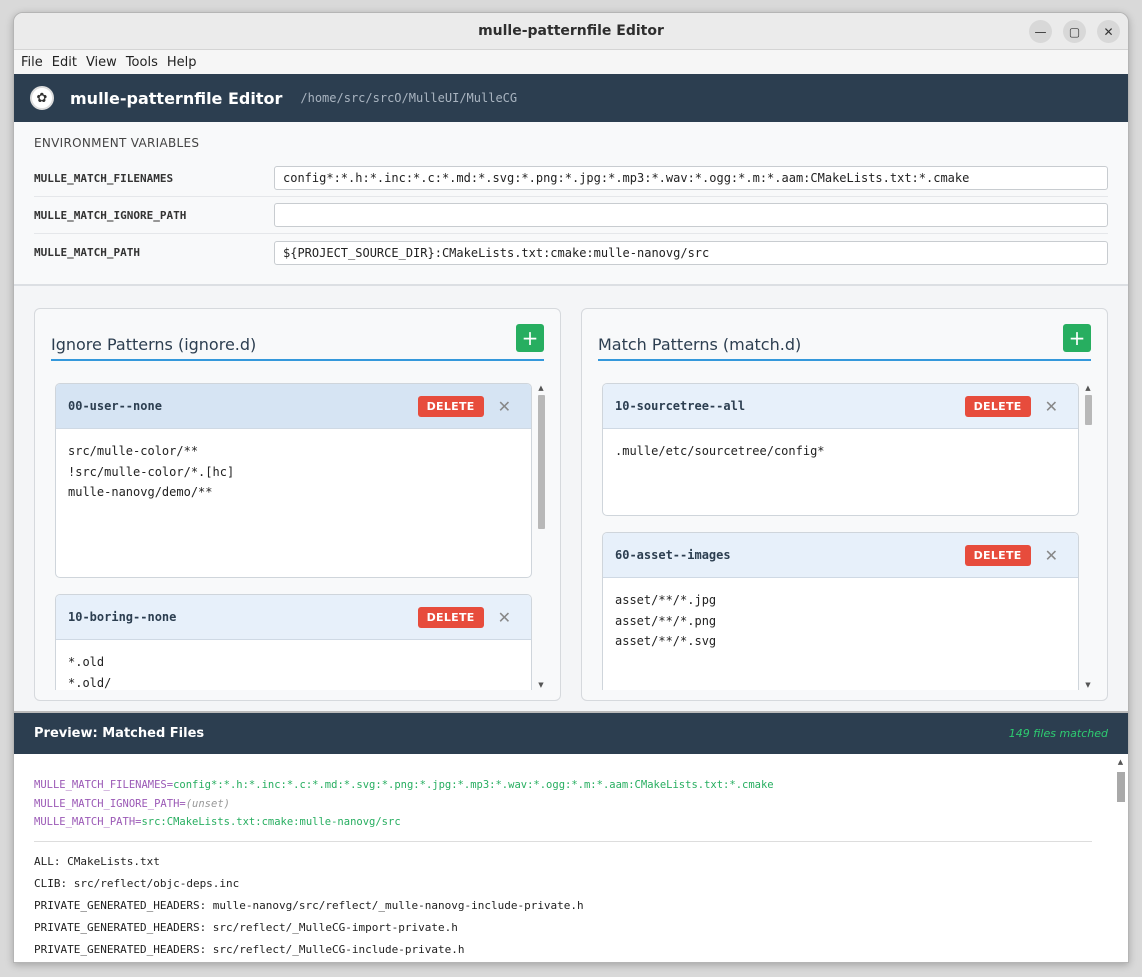  What do you see at coordinates (154, 344) in the screenshot?
I see `panel-title: Ignore Patterns (ignore.d)` at bounding box center [154, 344].